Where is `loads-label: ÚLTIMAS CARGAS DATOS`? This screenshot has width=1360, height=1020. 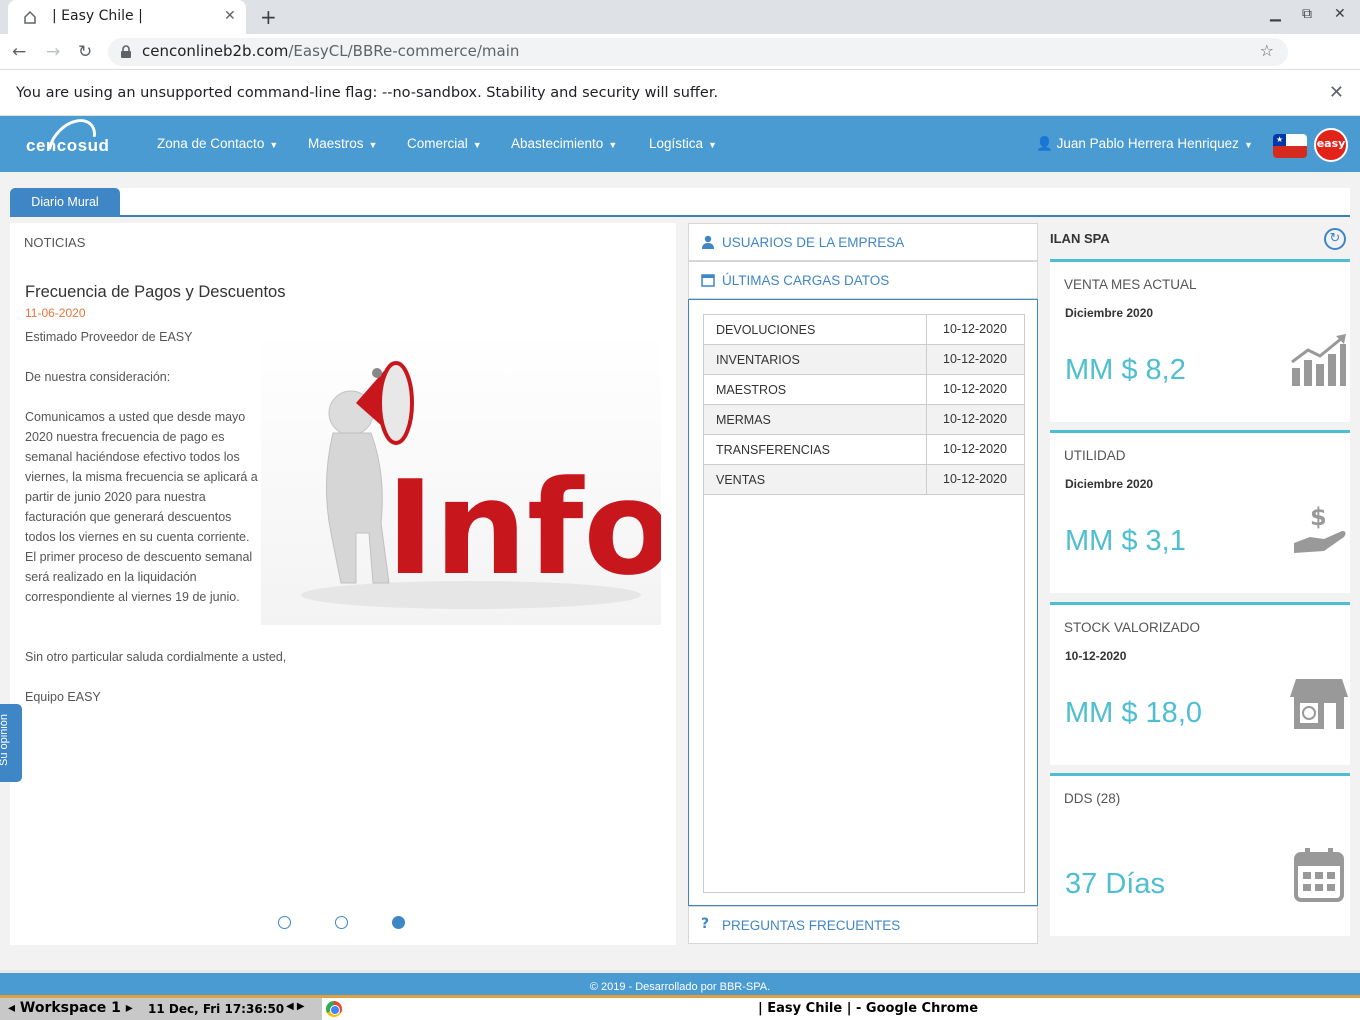 loads-label: ÚLTIMAS CARGAS DATOS is located at coordinates (806, 280).